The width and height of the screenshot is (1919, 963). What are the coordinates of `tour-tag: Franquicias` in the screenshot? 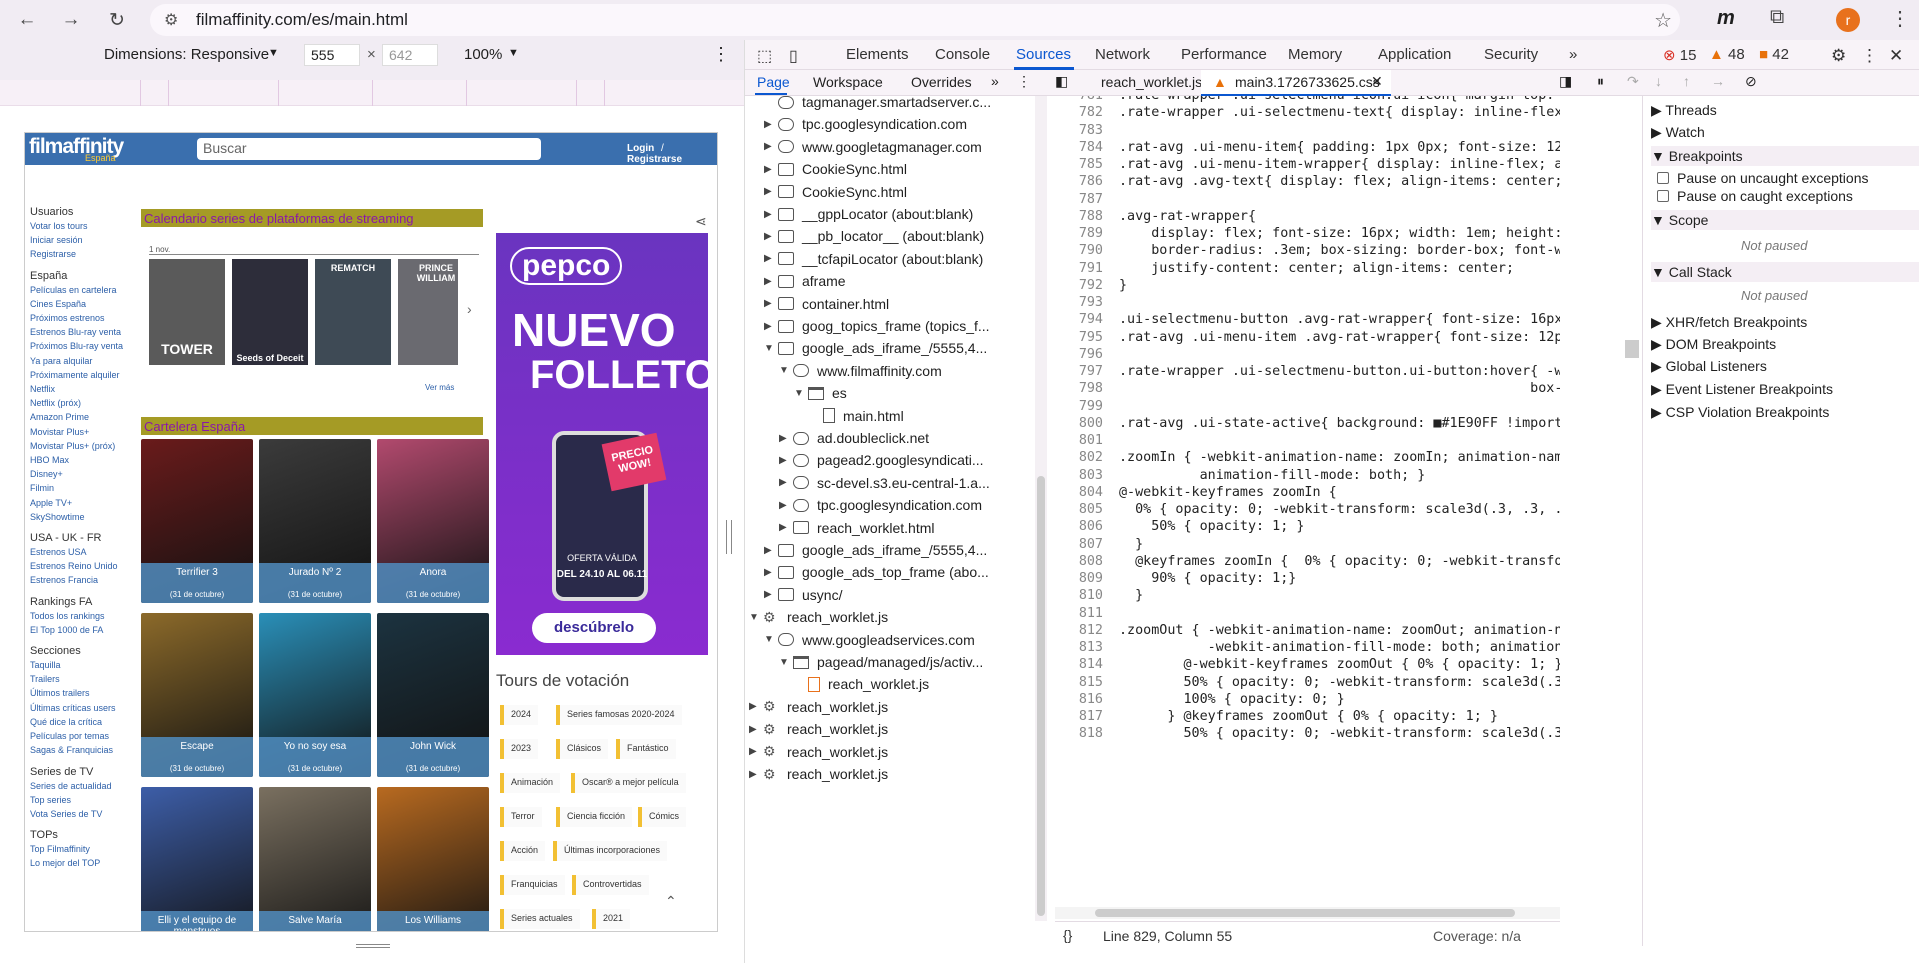 It's located at (532, 885).